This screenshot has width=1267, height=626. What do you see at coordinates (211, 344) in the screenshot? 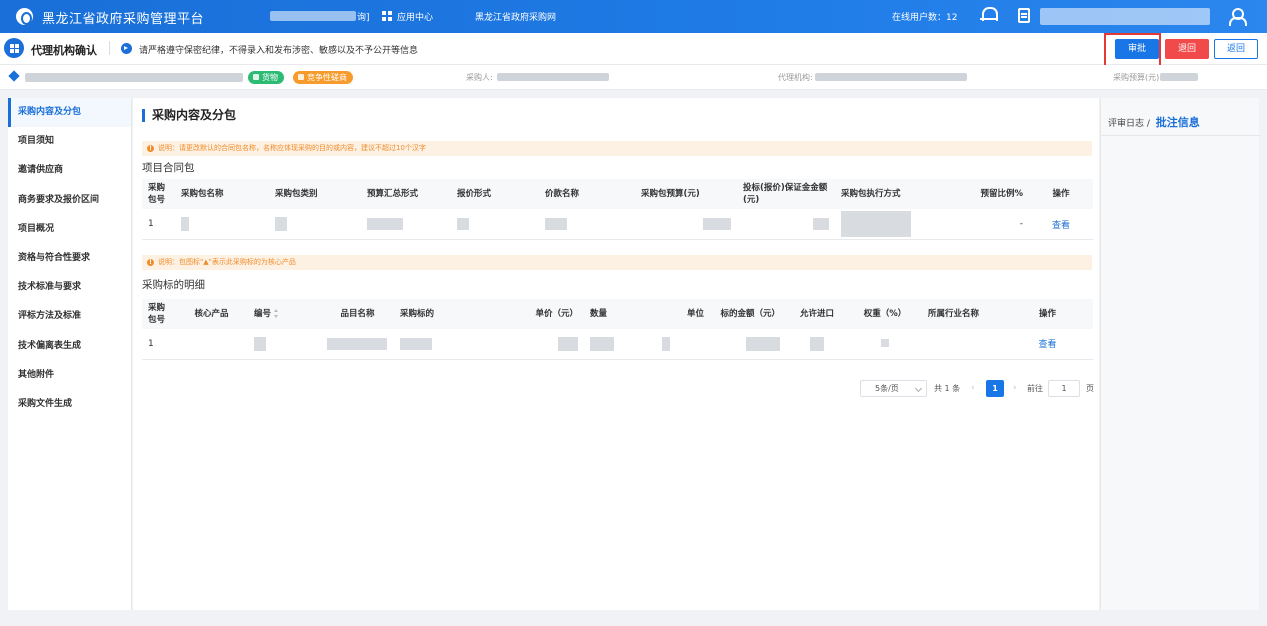
I see `core-product-cell` at bounding box center [211, 344].